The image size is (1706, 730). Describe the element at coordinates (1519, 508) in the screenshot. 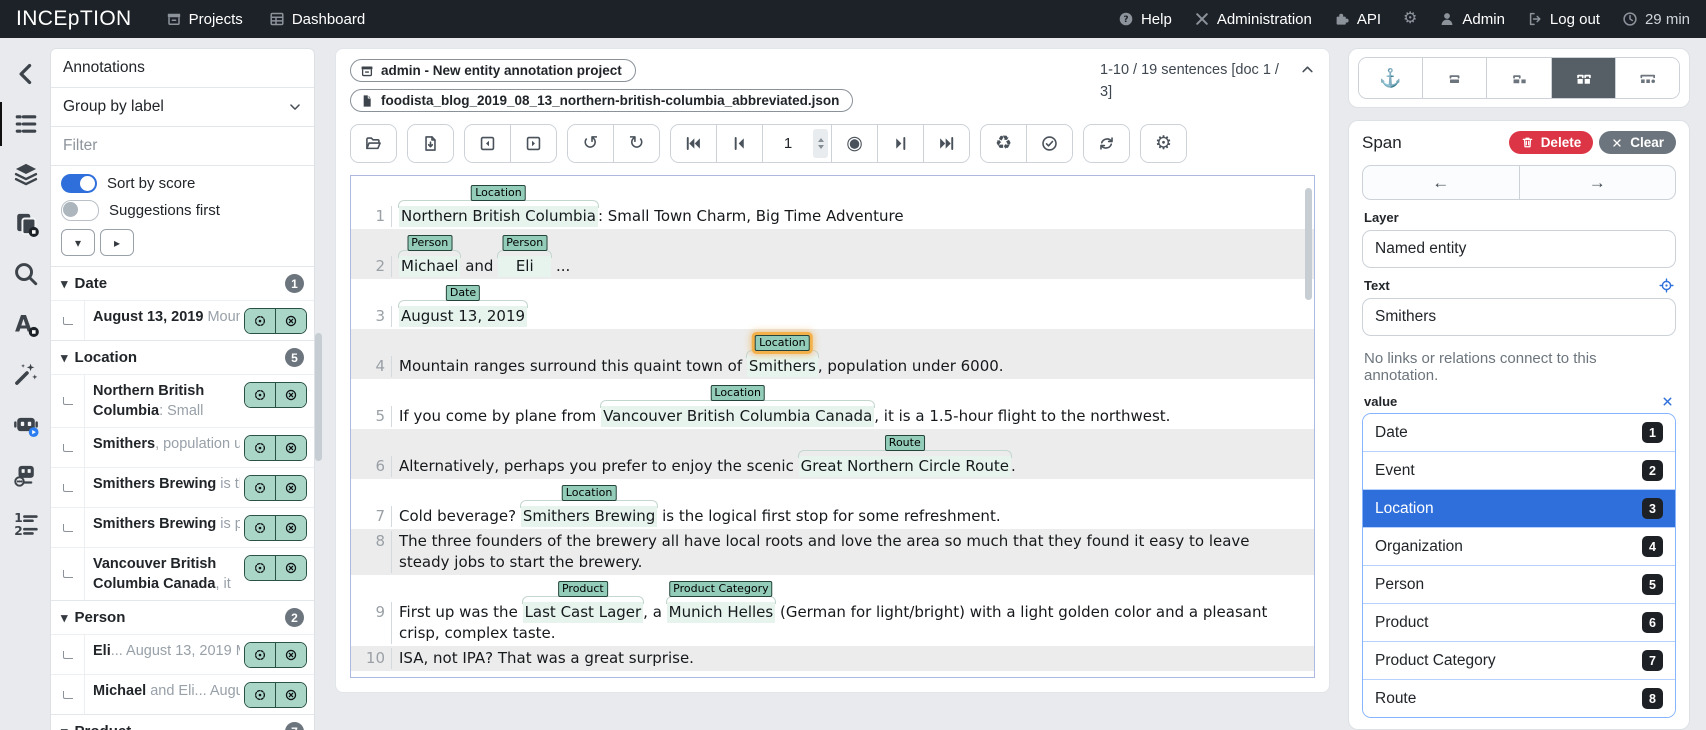

I see `value-option-location: Location 3` at that location.